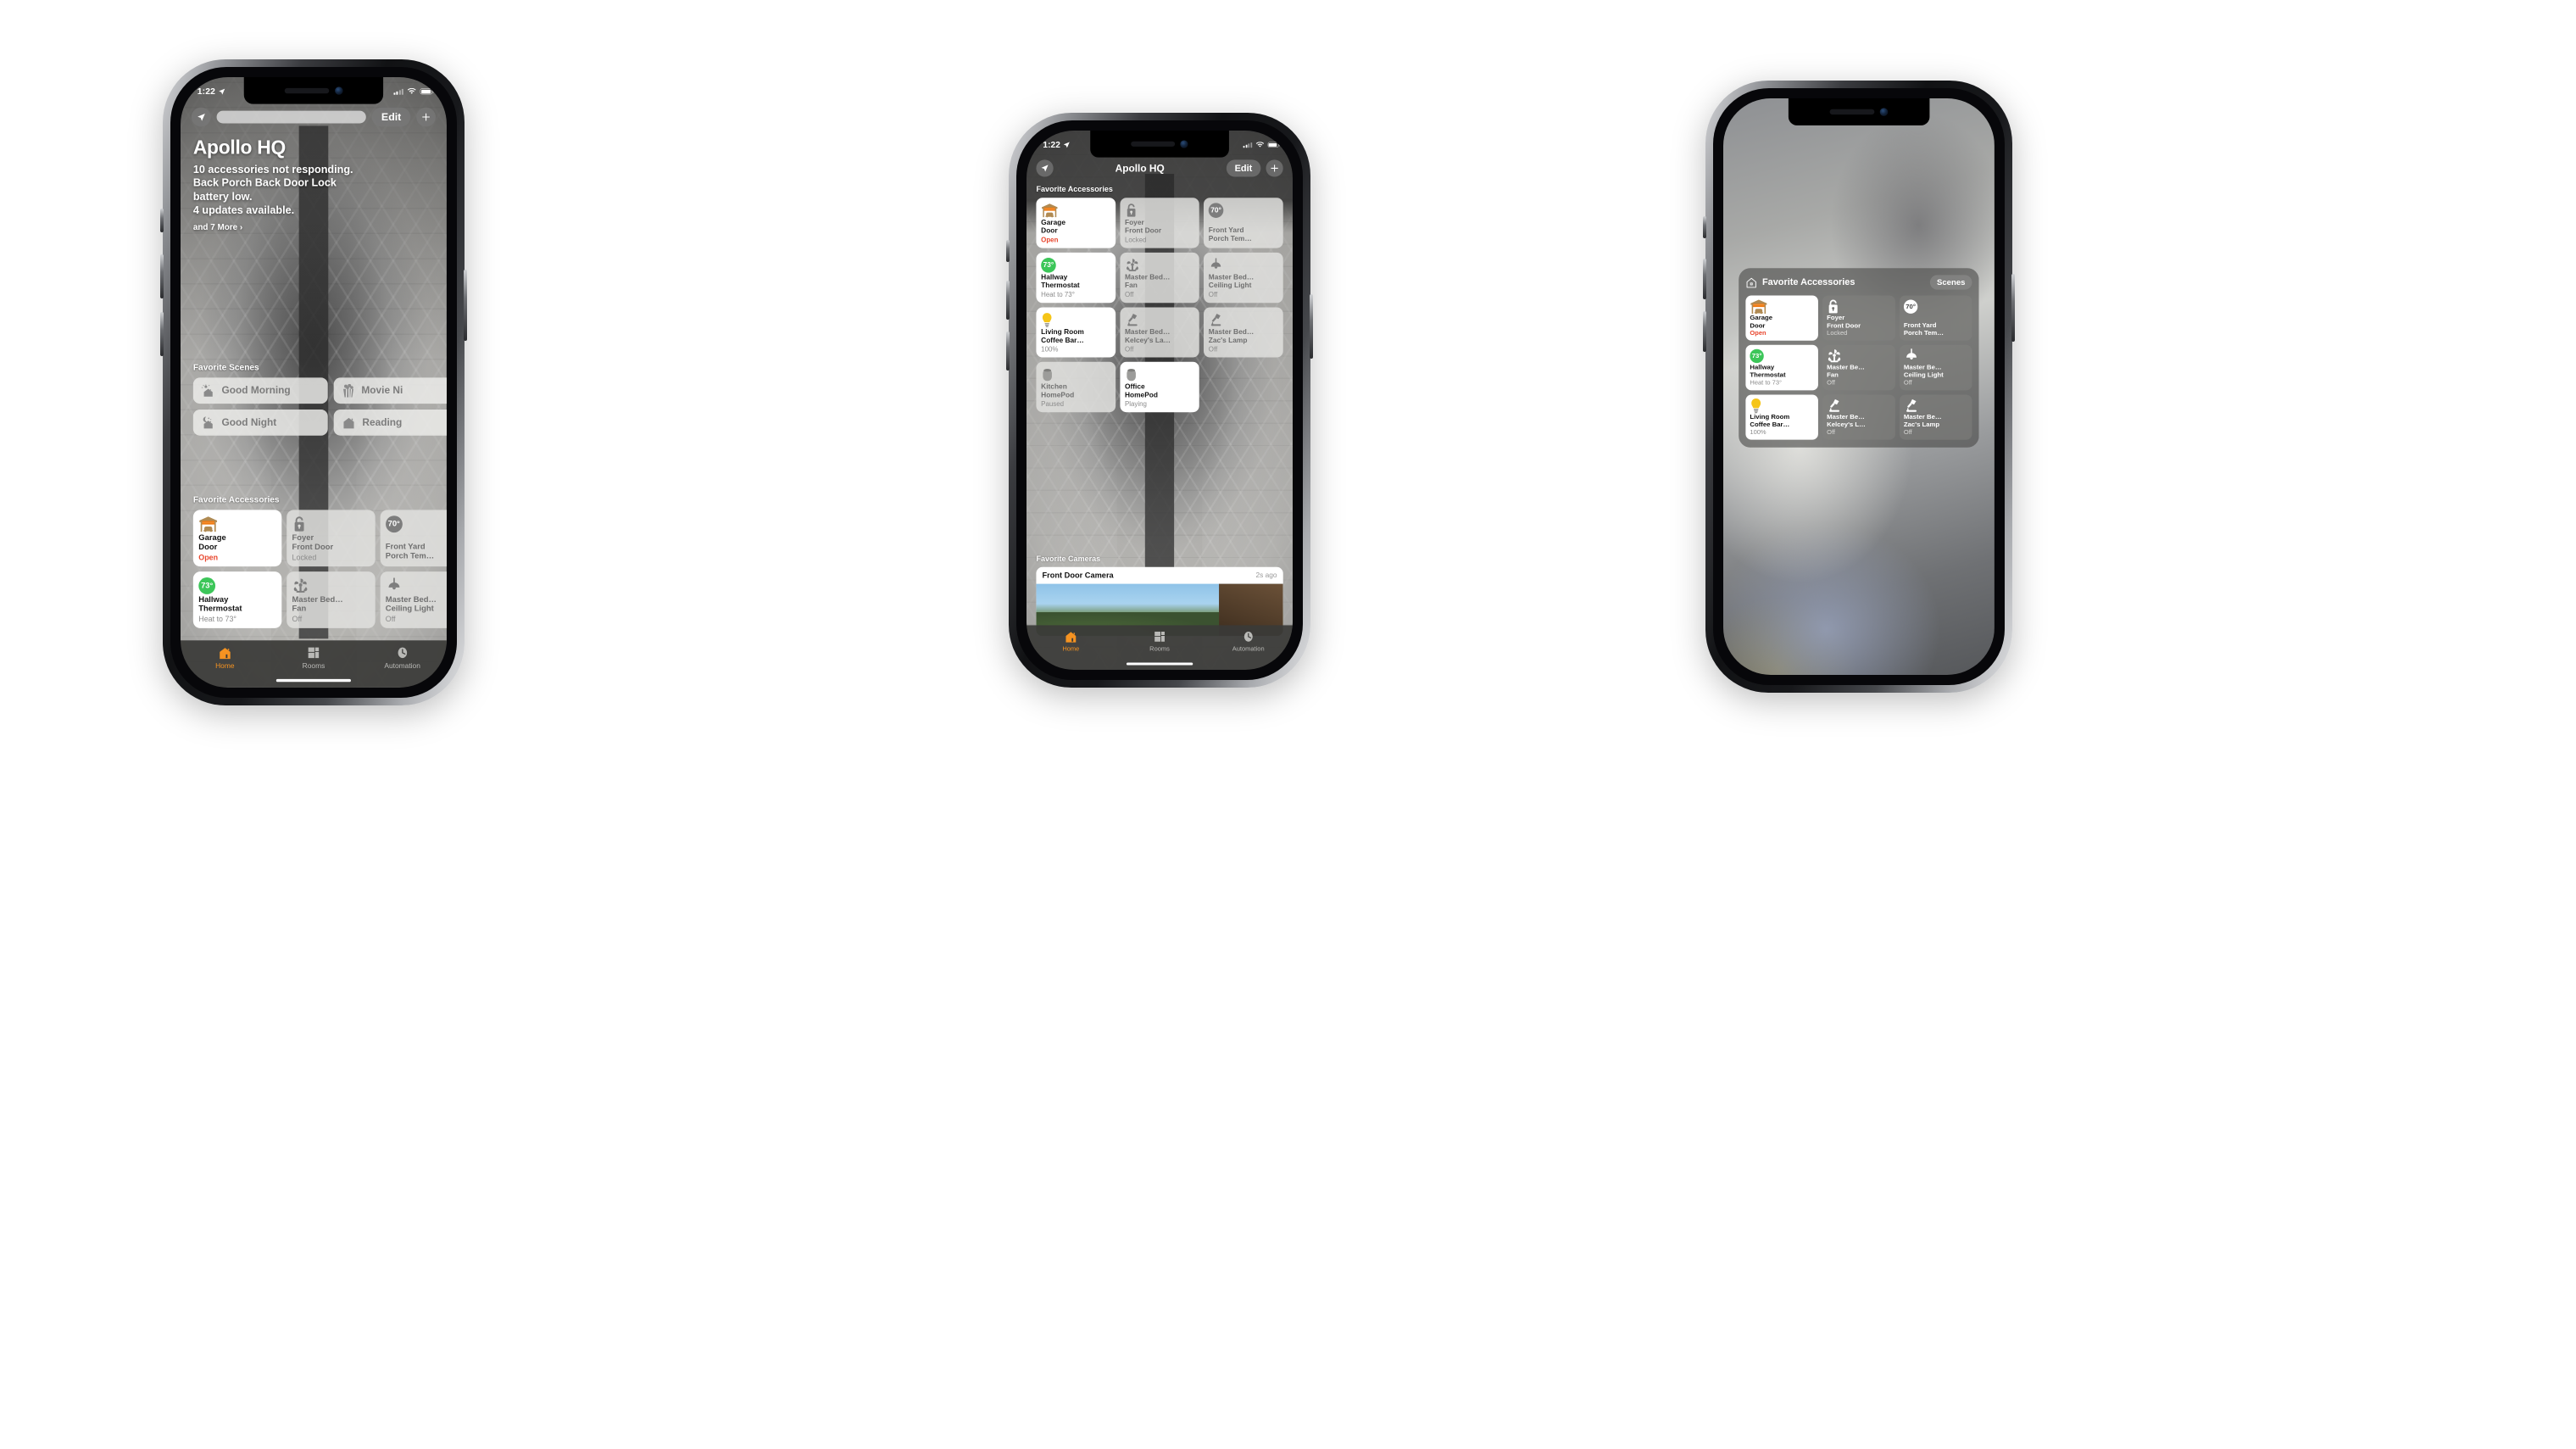 Image resolution: width=2576 pixels, height=1449 pixels. I want to click on accessory-name-2: Zac's Lamp, so click(1921, 425).